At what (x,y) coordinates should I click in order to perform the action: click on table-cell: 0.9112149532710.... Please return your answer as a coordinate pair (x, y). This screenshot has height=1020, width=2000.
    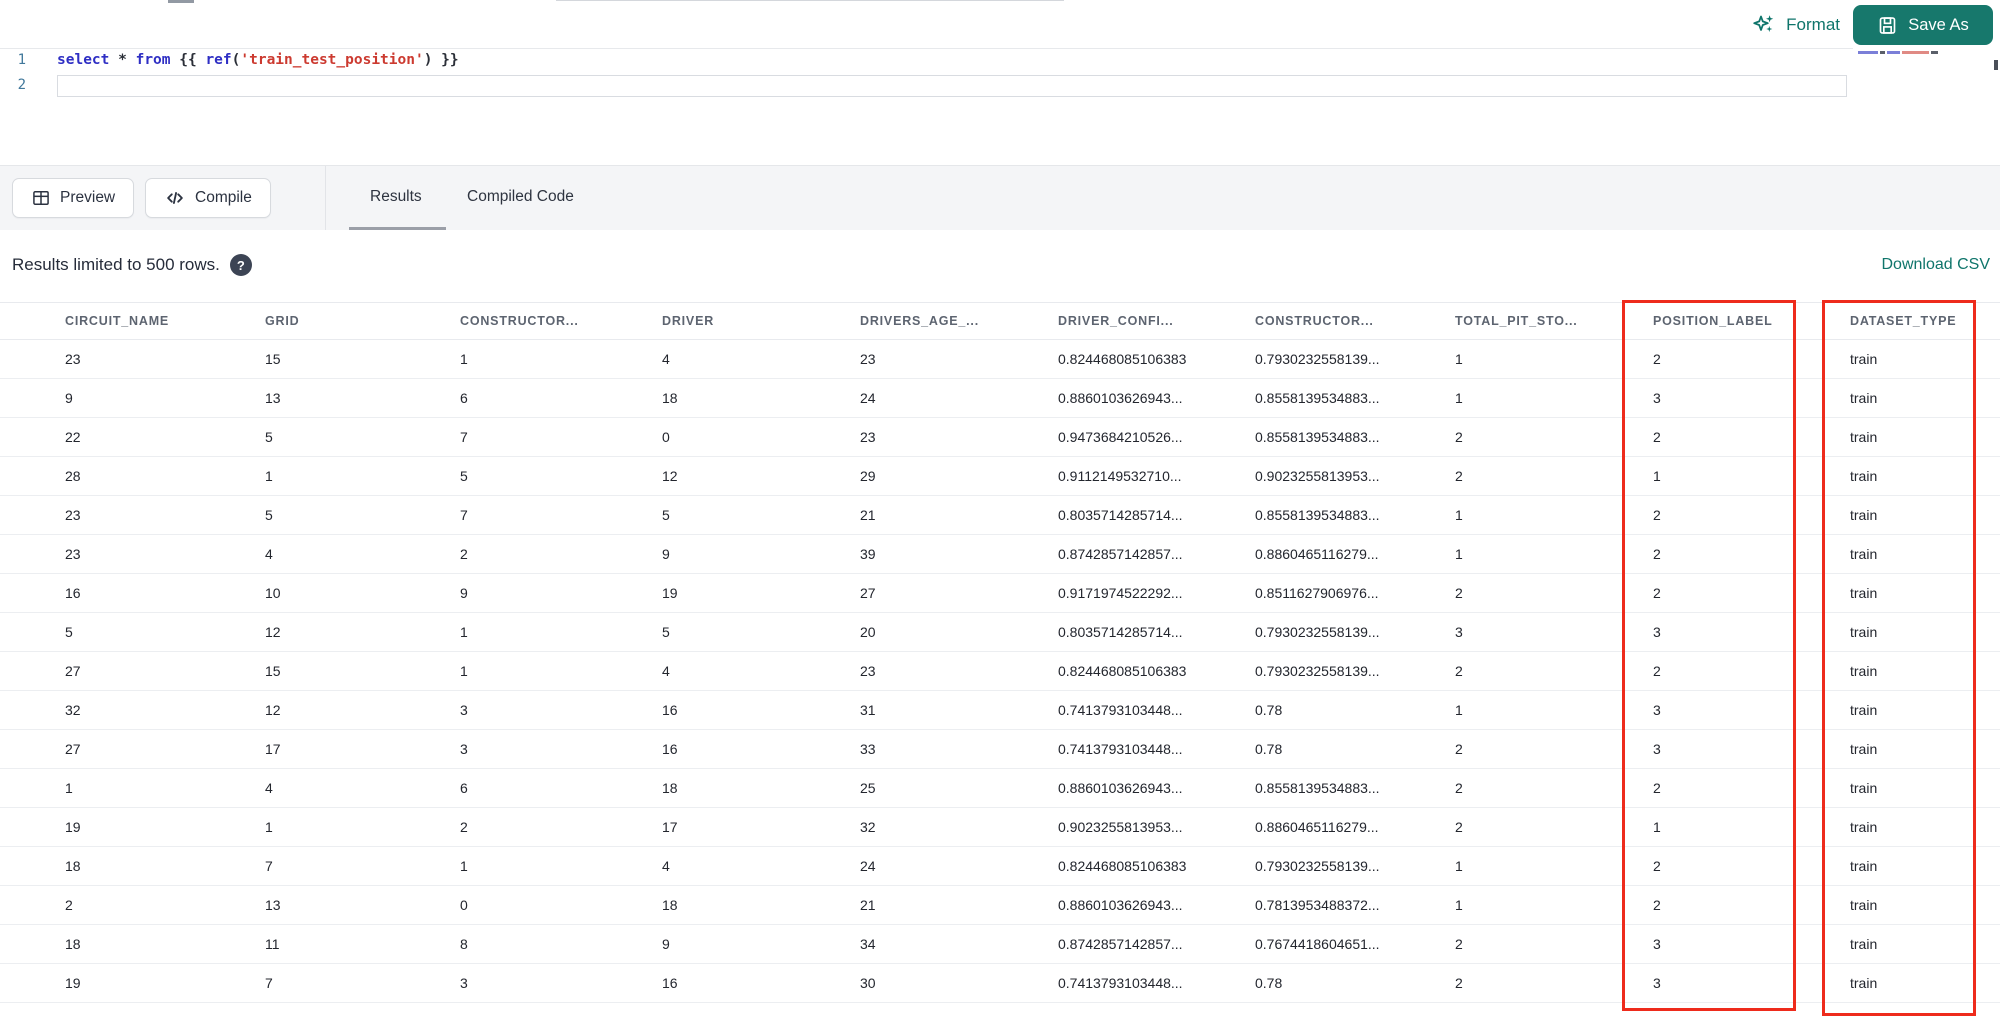
    Looking at the image, I should click on (1120, 476).